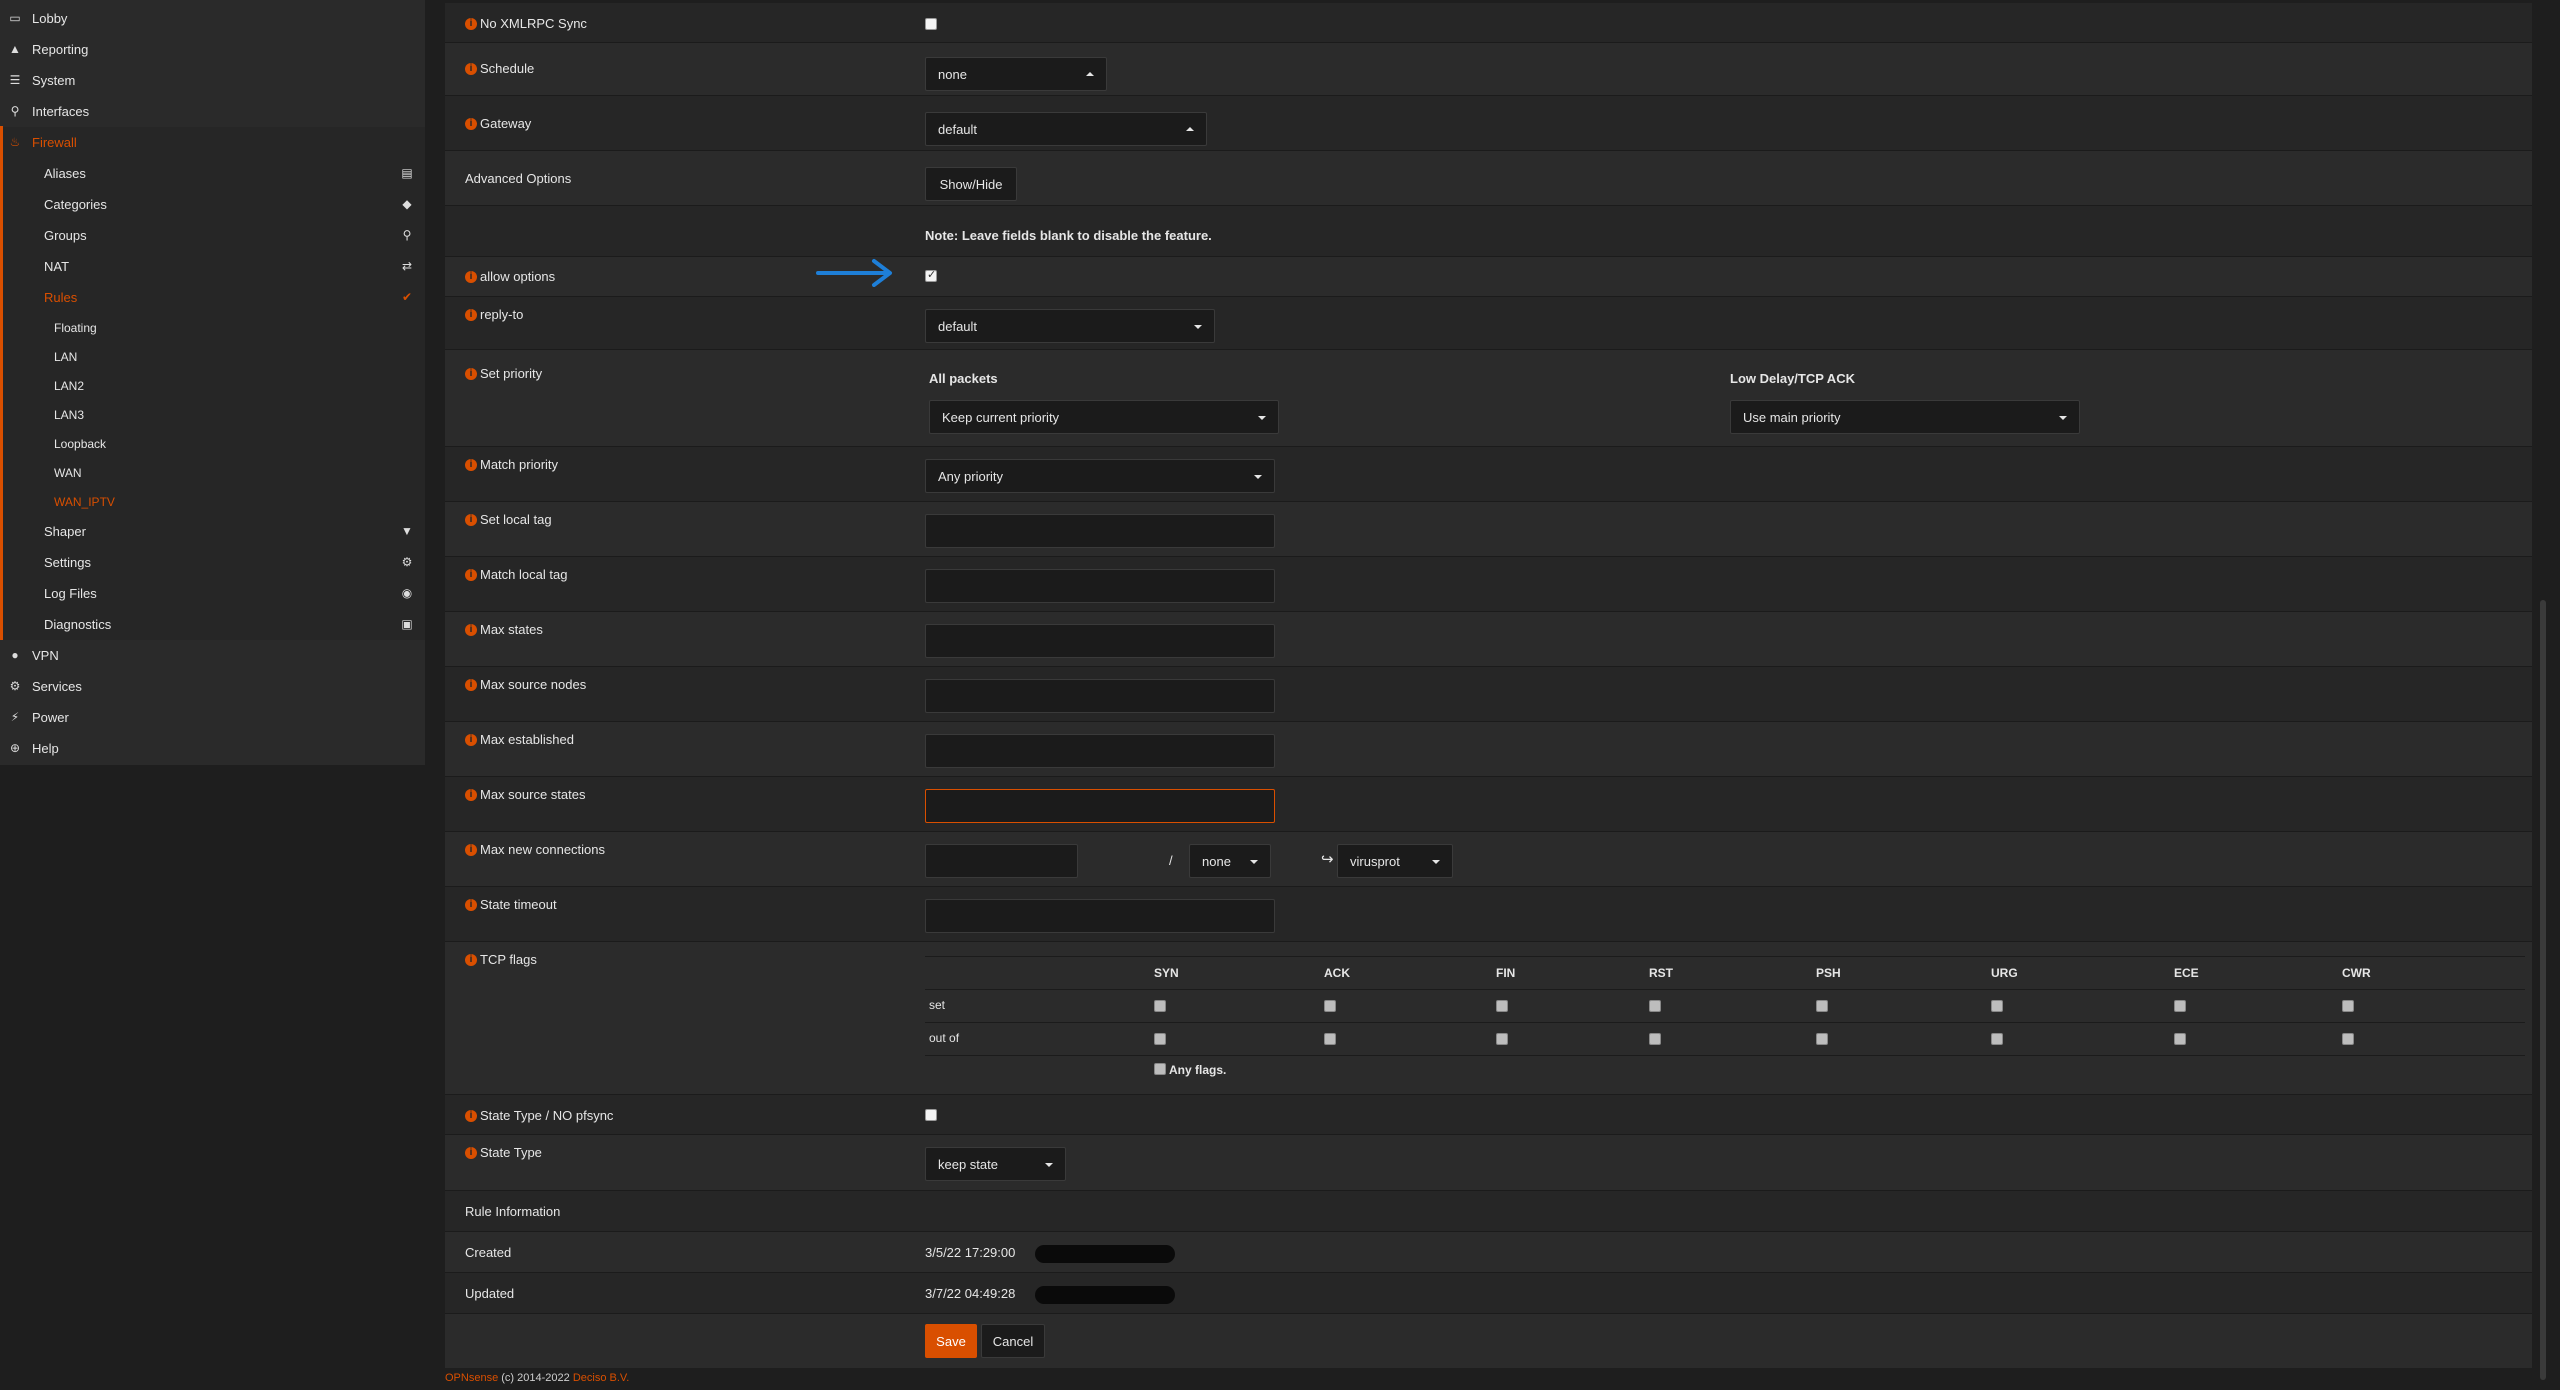  What do you see at coordinates (1822, 1039) in the screenshot?
I see `tcp-outof-psh-checkbox` at bounding box center [1822, 1039].